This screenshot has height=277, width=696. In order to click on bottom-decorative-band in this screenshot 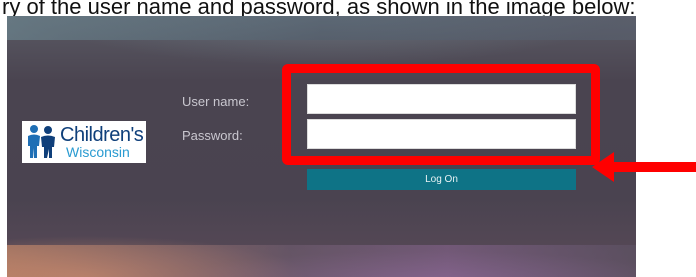, I will do `click(321, 261)`.